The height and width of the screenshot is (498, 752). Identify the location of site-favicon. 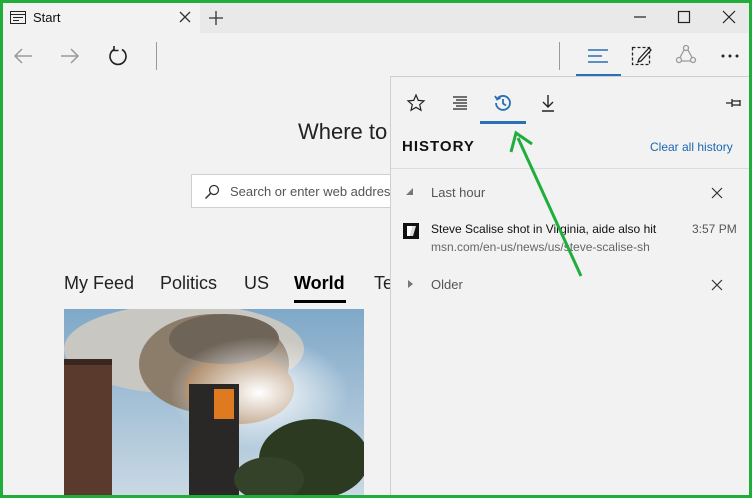
(411, 231).